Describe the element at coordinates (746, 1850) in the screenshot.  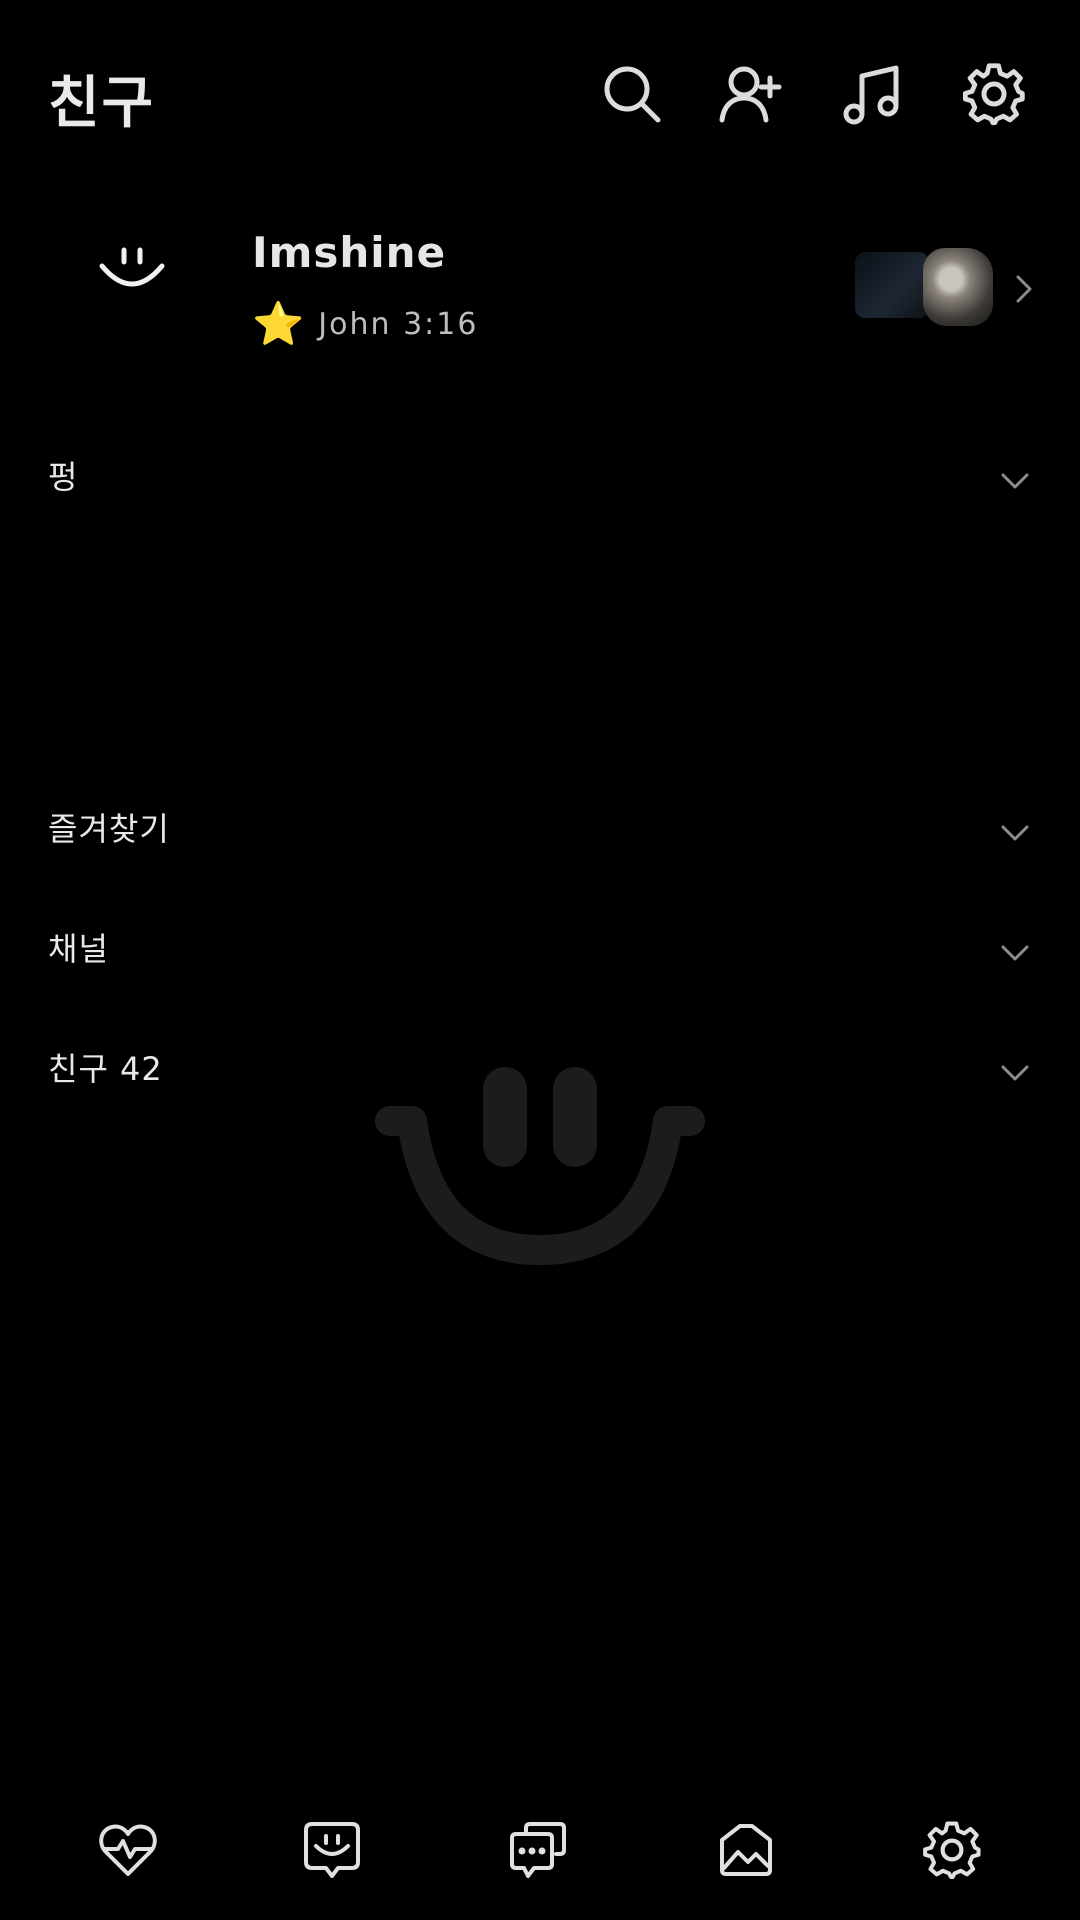
I see `gallery-icon` at that location.